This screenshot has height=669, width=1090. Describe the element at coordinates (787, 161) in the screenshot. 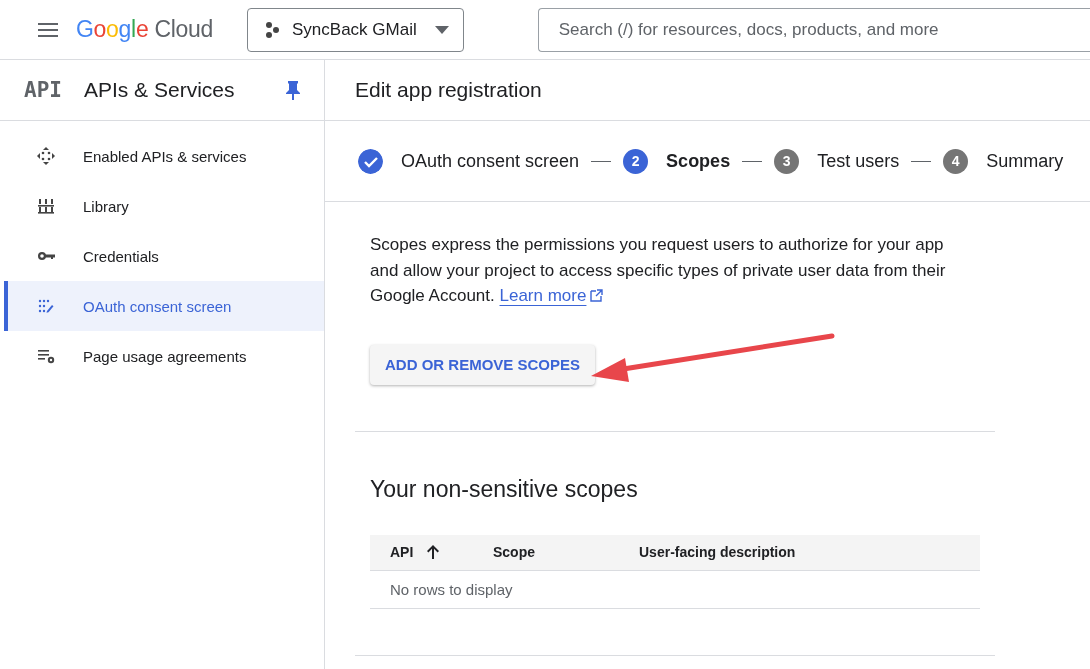

I see `step-number: 3` at that location.